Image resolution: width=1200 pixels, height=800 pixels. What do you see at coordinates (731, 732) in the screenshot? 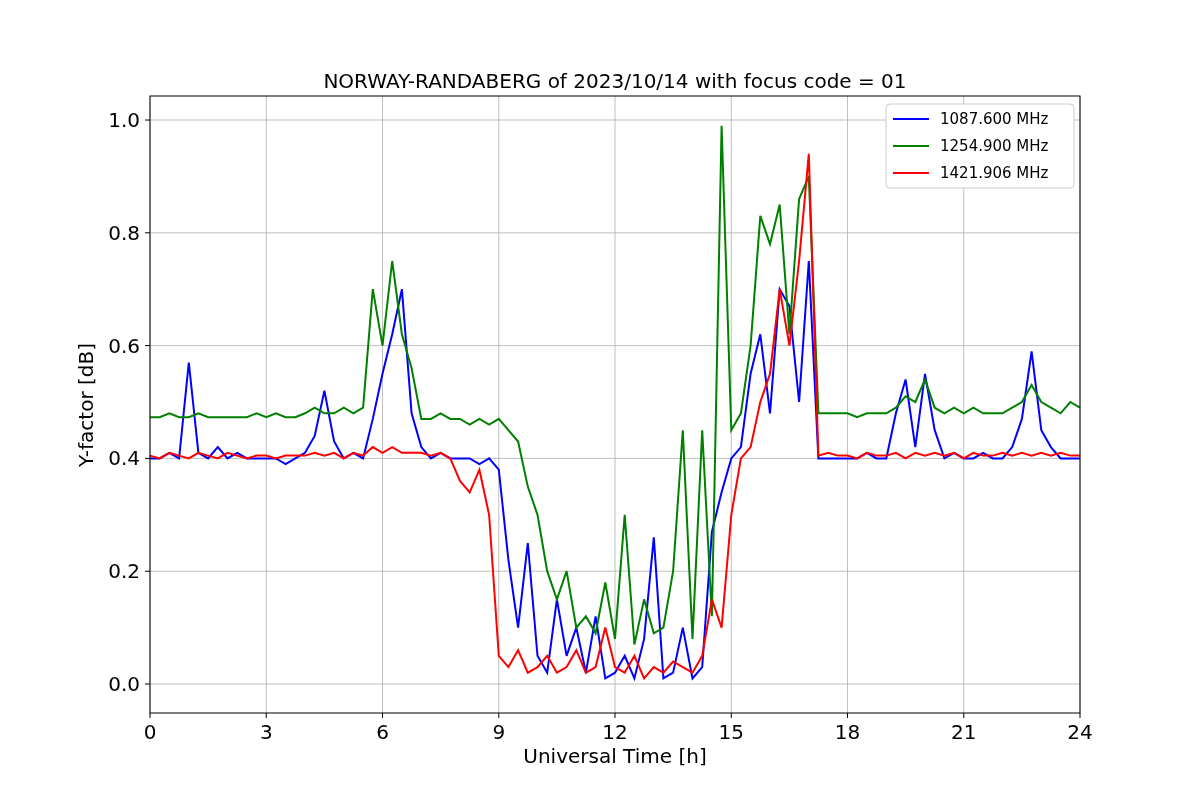
I see `x-tick-label: 15` at bounding box center [731, 732].